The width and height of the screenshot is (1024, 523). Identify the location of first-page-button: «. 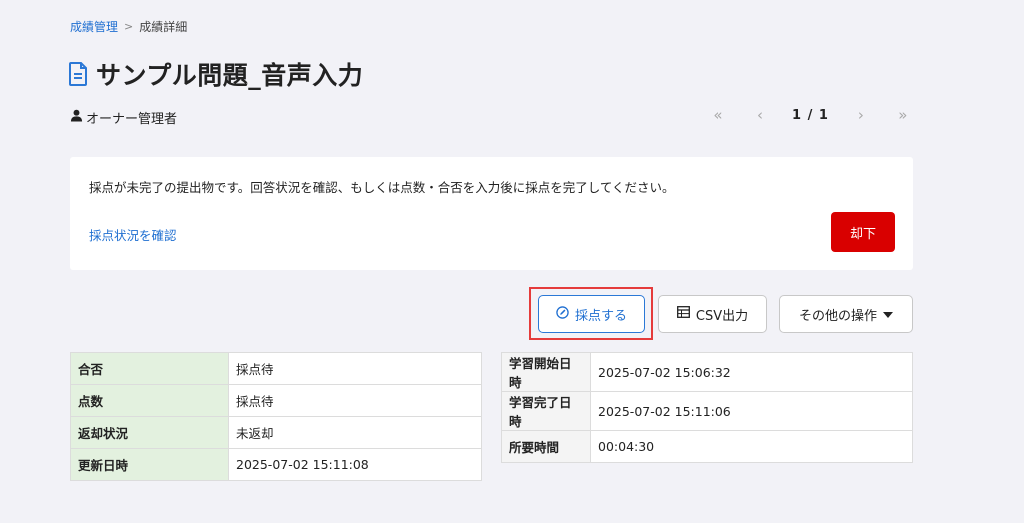
(718, 115).